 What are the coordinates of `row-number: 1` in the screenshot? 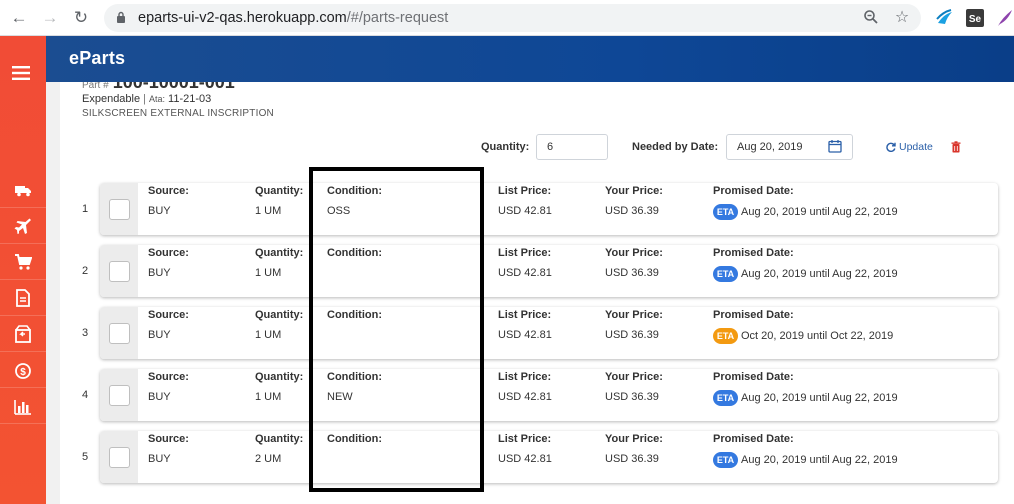 It's located at (85, 209).